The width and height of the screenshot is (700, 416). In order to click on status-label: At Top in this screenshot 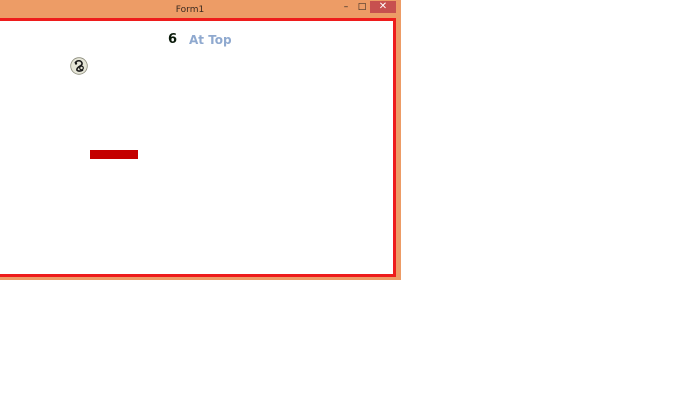, I will do `click(210, 40)`.